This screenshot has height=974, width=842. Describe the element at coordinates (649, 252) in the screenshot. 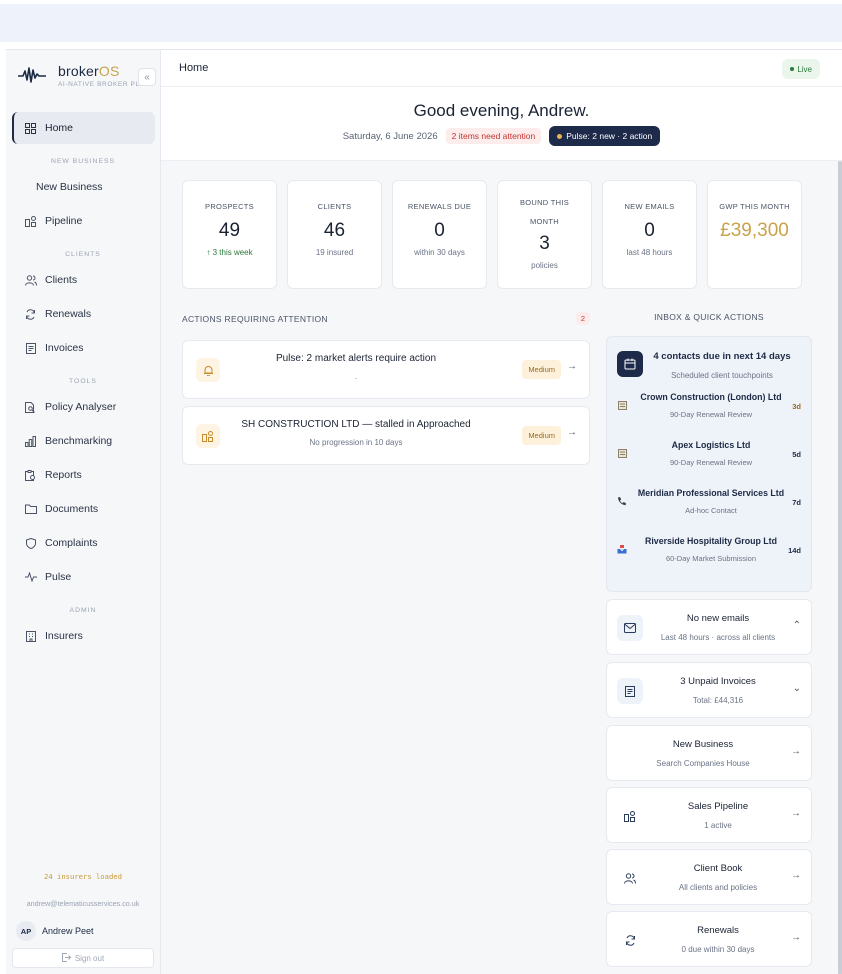

I see `stat-sub: last 48 hours` at that location.